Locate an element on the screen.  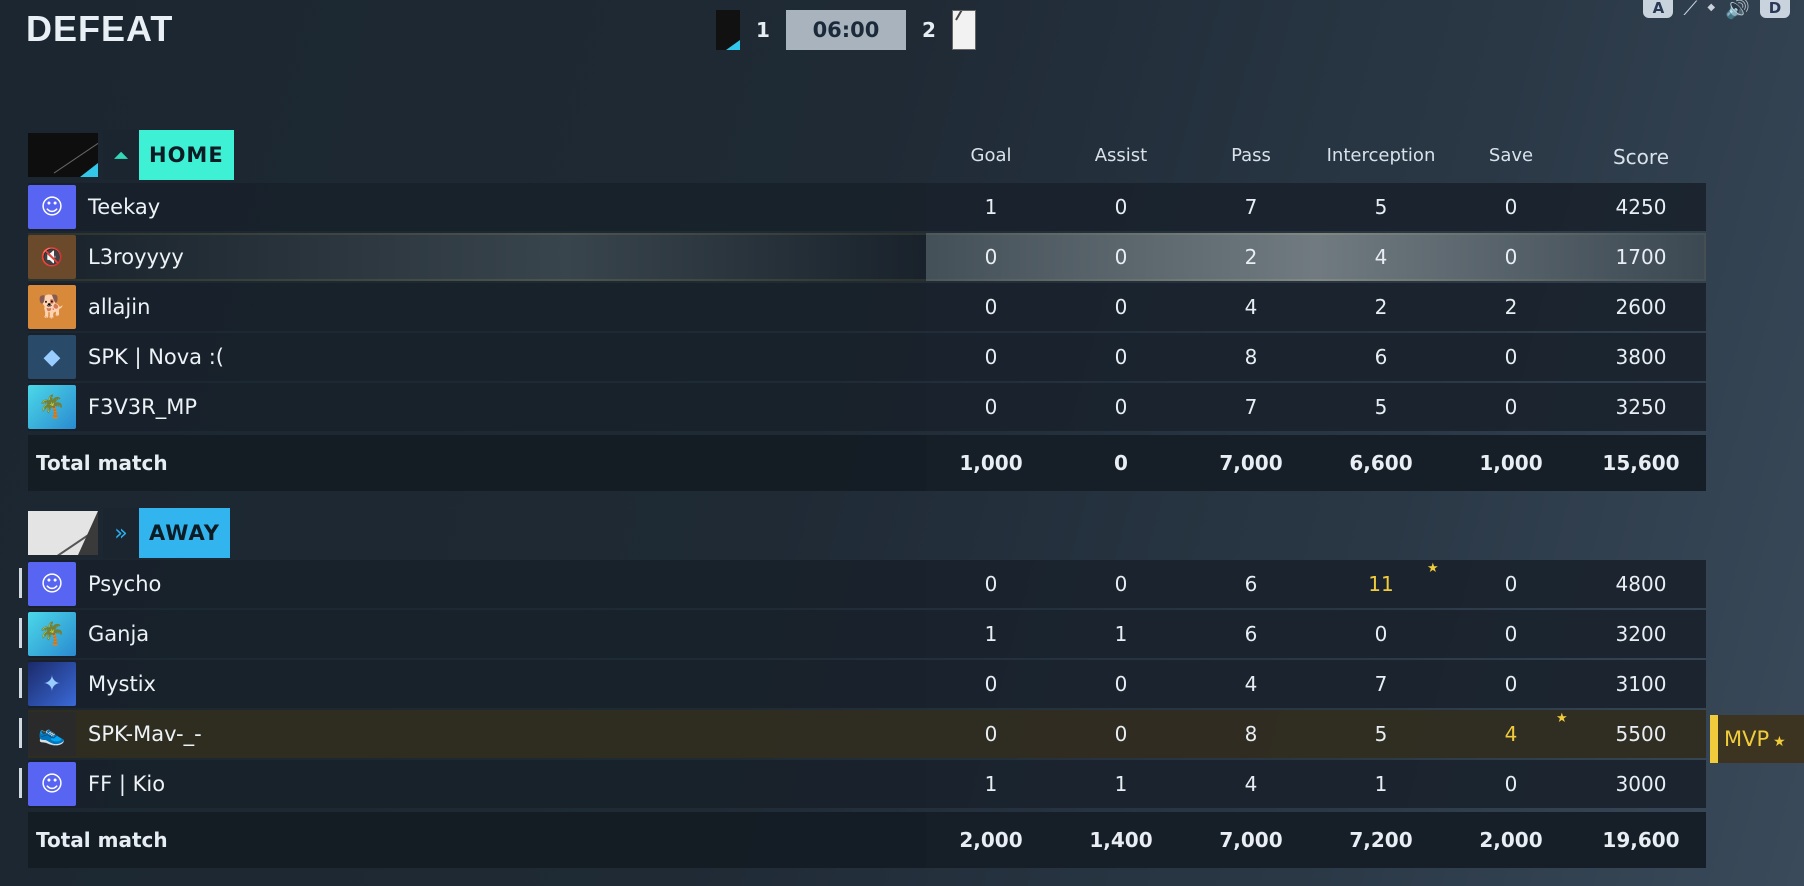
home-team-logo-icon: ⏶ is located at coordinates (121, 155).